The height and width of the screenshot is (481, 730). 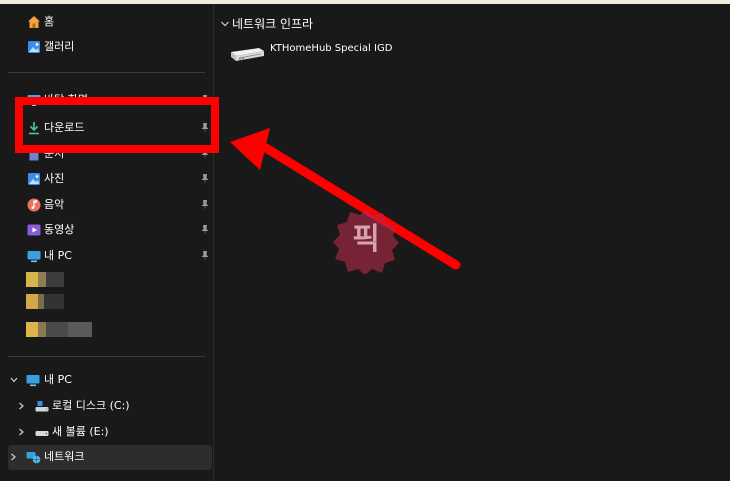 I want to click on highlight-box-annotation, so click(x=117, y=125).